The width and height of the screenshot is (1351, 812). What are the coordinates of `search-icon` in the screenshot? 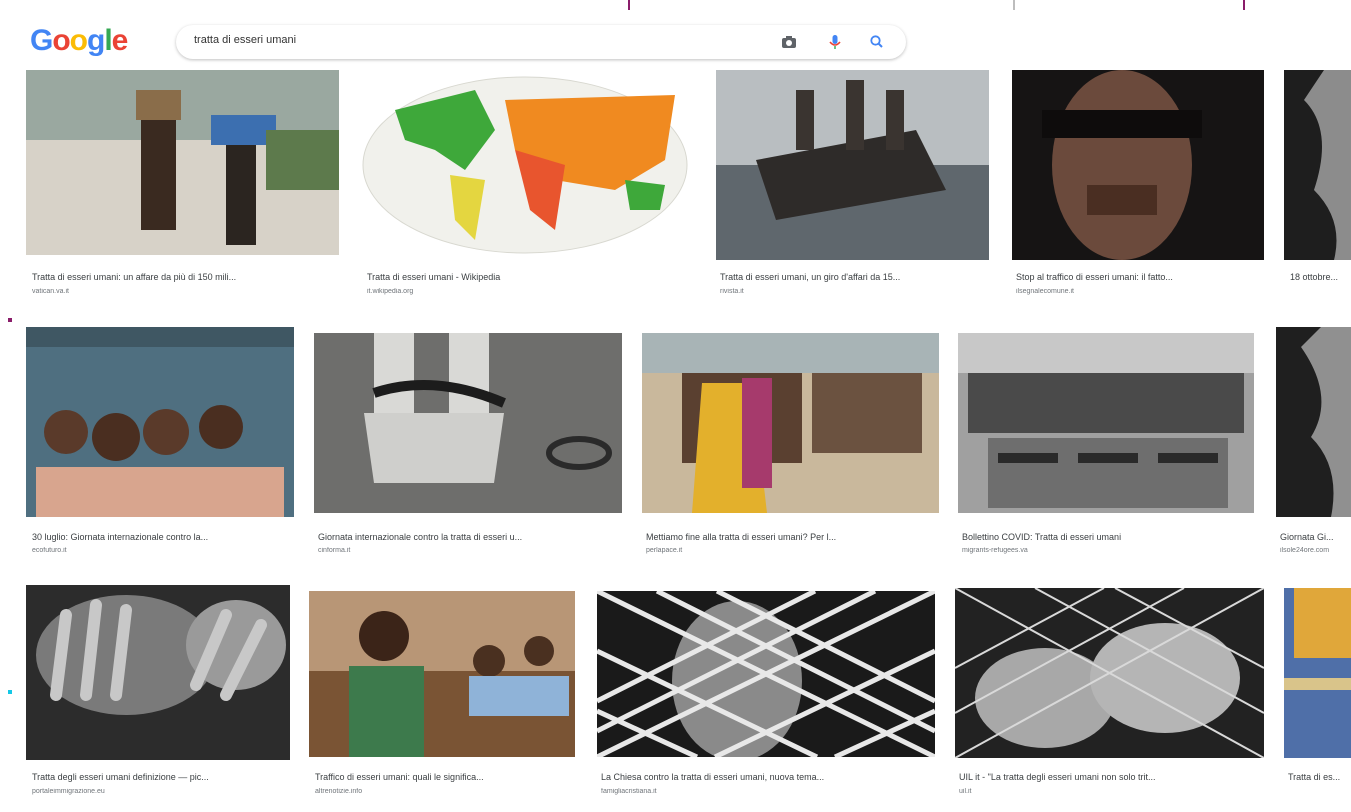 It's located at (877, 42).